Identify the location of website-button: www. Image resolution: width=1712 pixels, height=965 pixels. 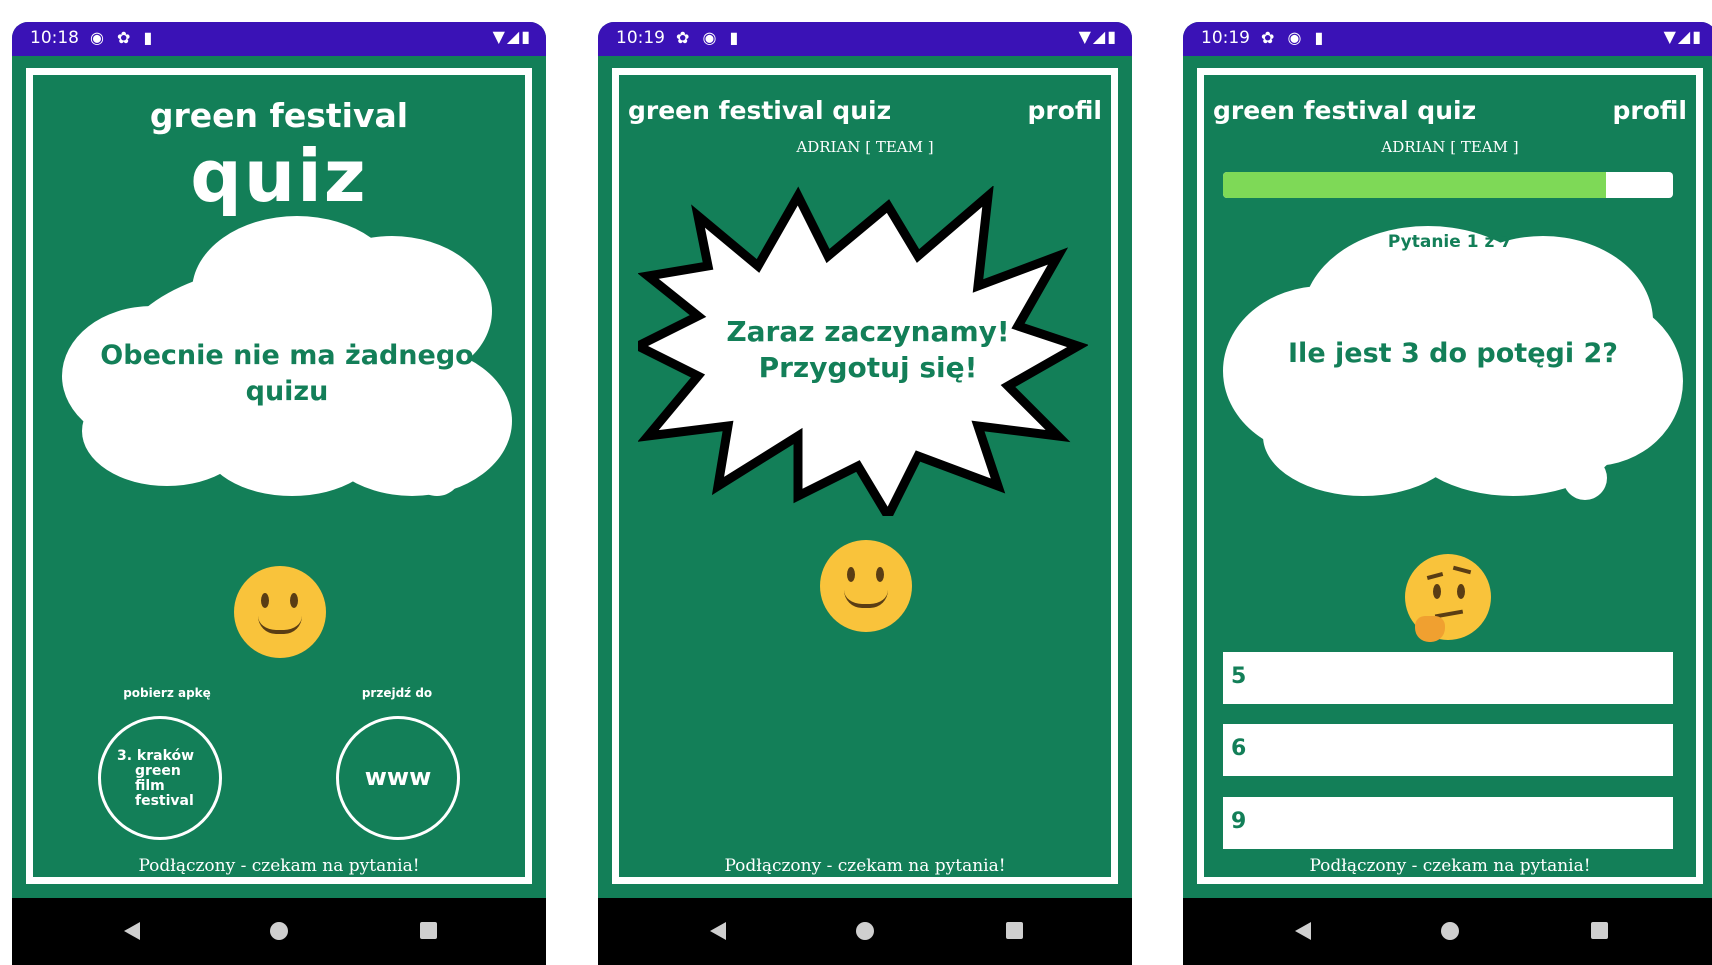
(398, 778).